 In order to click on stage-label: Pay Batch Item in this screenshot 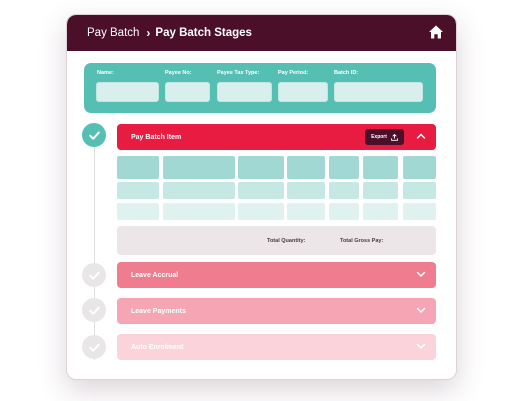, I will do `click(156, 137)`.